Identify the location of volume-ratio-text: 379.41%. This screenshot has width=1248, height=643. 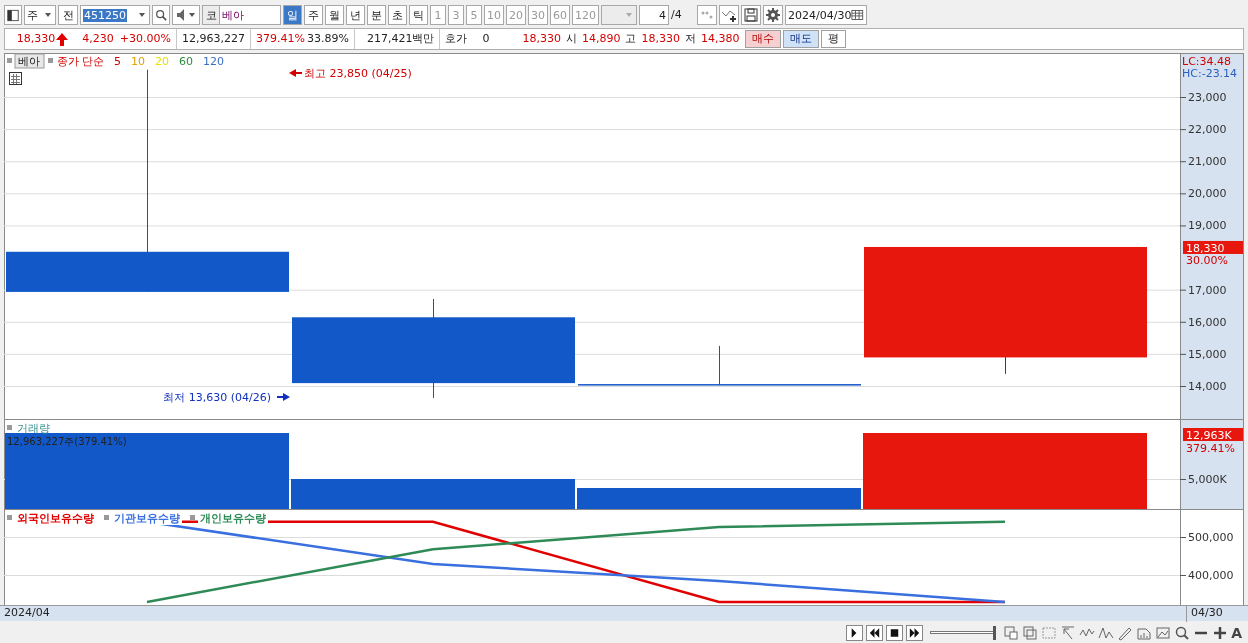
(280, 38).